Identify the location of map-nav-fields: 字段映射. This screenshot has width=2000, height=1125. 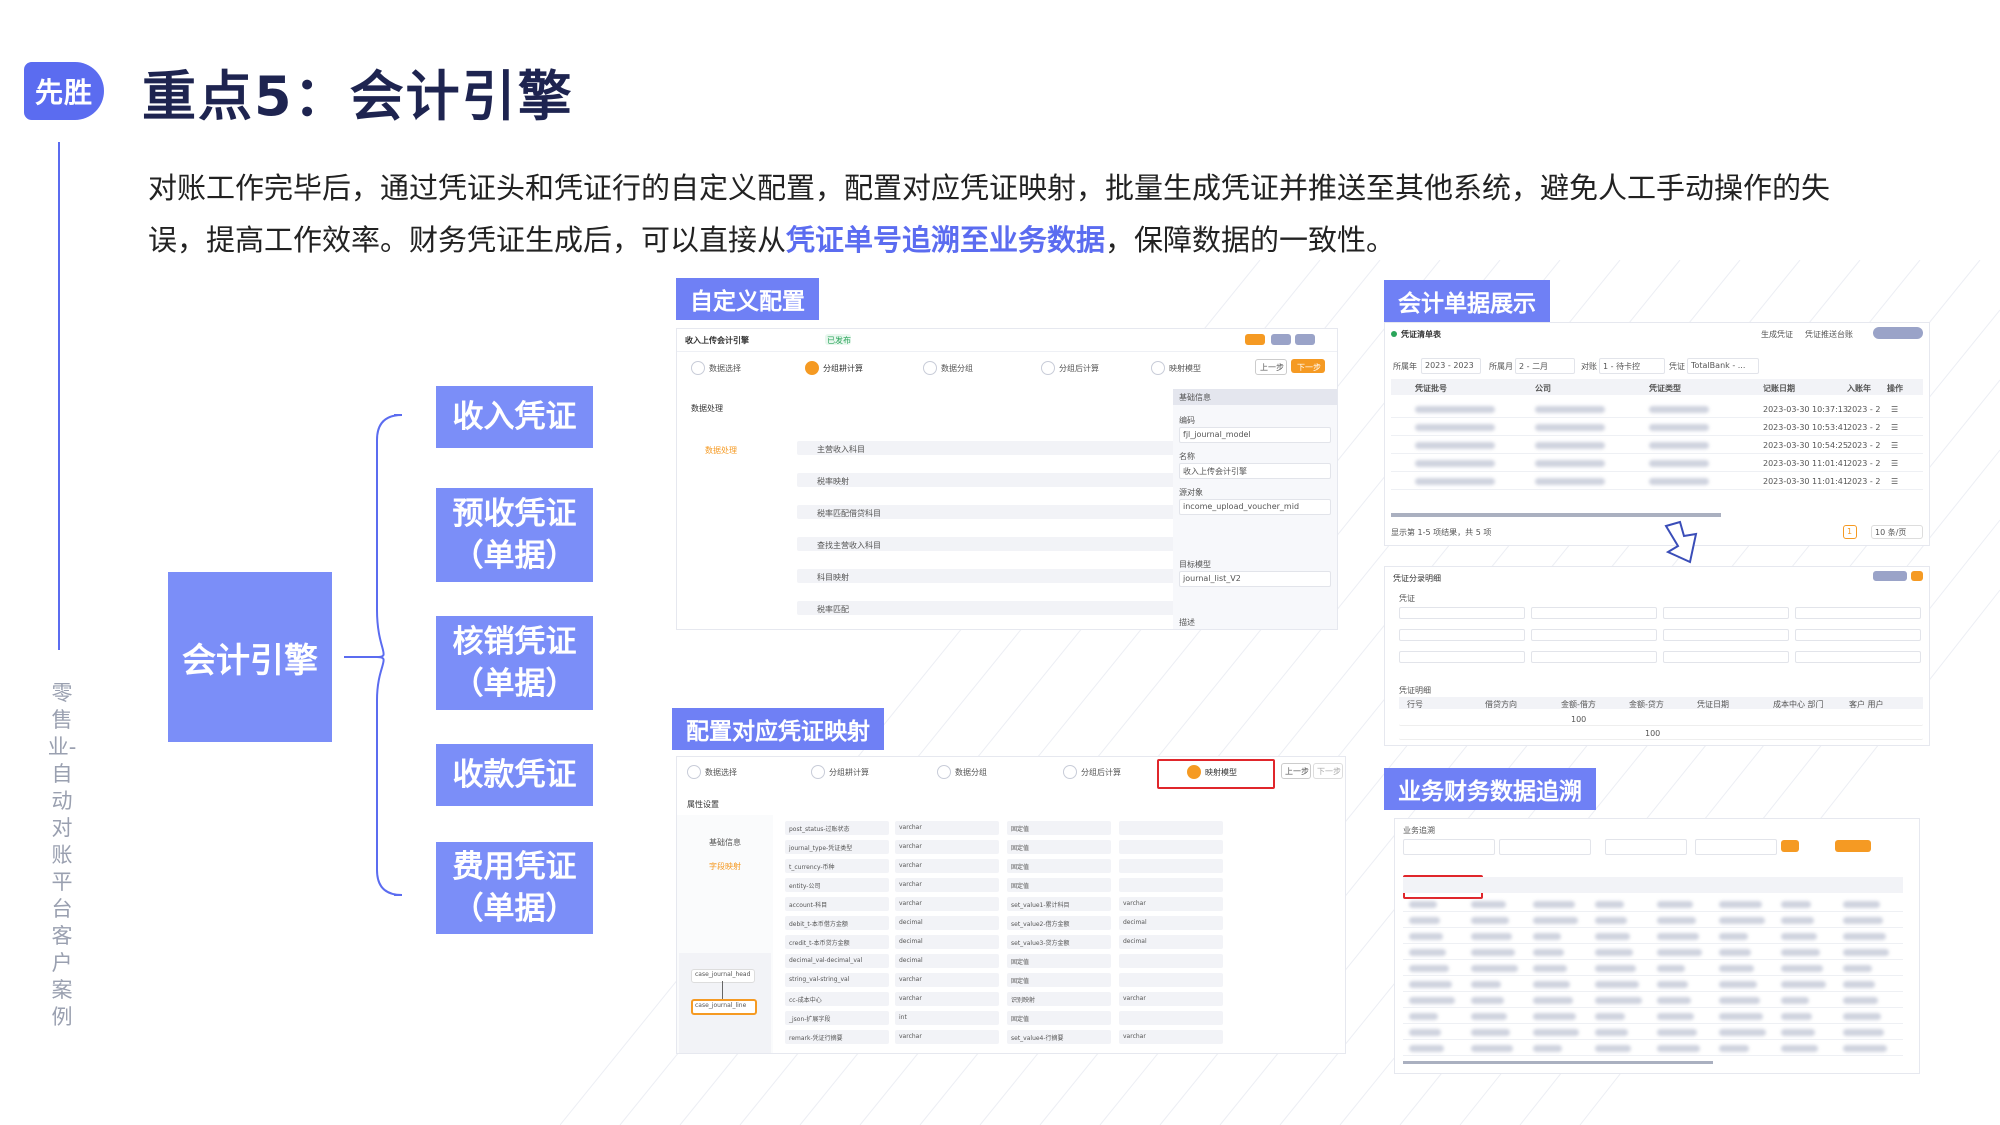
(725, 866).